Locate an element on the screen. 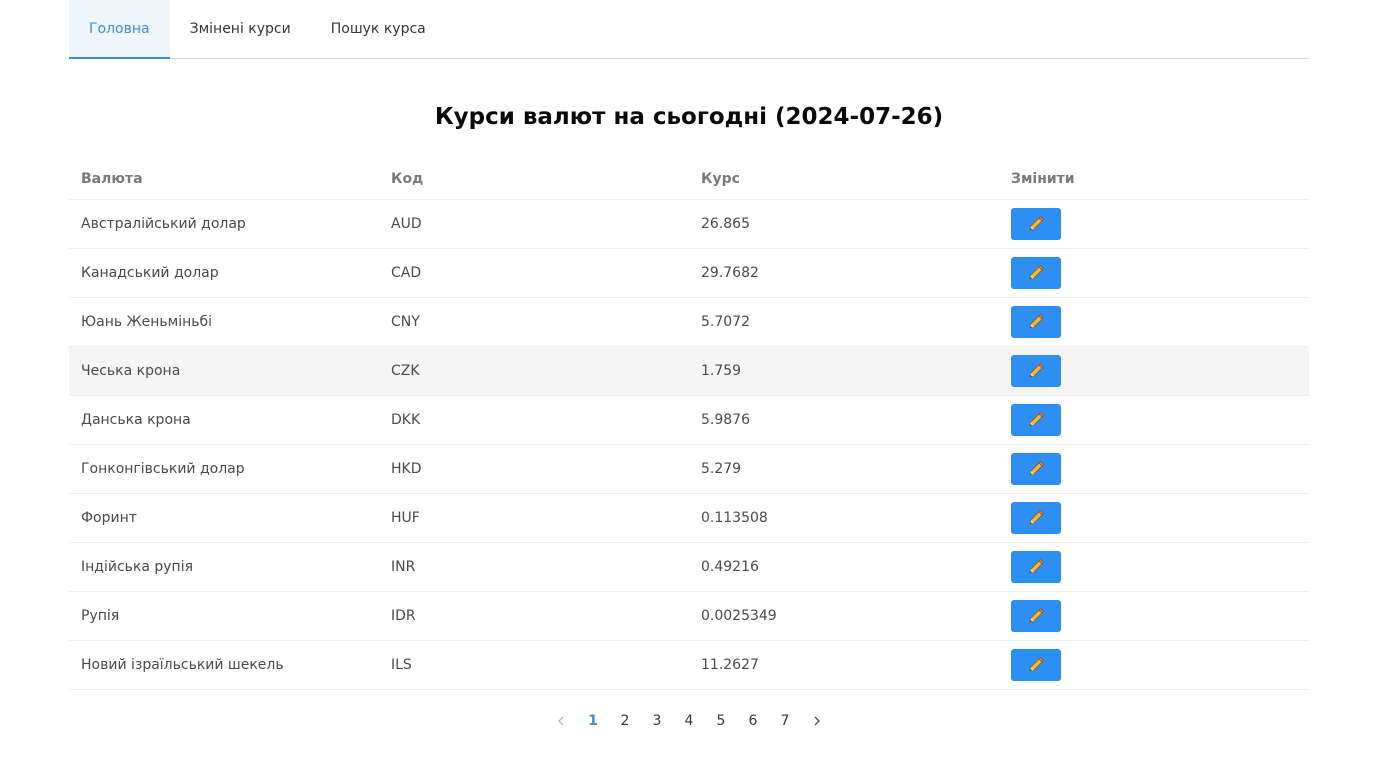 The width and height of the screenshot is (1387, 758). pagination-page: 4 is located at coordinates (689, 721).